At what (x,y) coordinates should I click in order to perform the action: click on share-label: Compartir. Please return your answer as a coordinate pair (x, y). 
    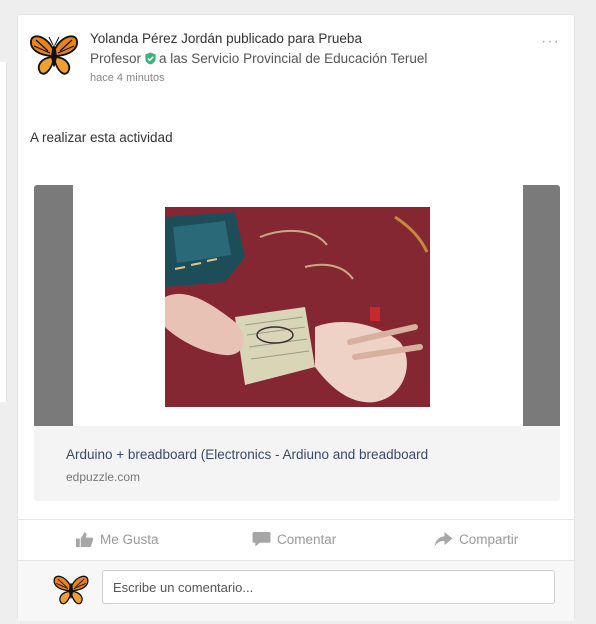
    Looking at the image, I should click on (489, 539).